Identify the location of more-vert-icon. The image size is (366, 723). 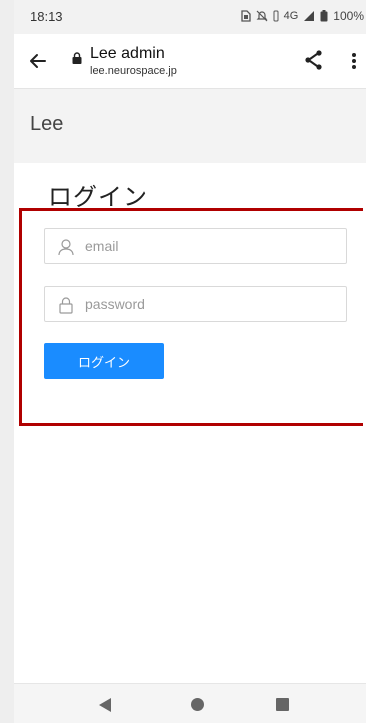
(354, 61).